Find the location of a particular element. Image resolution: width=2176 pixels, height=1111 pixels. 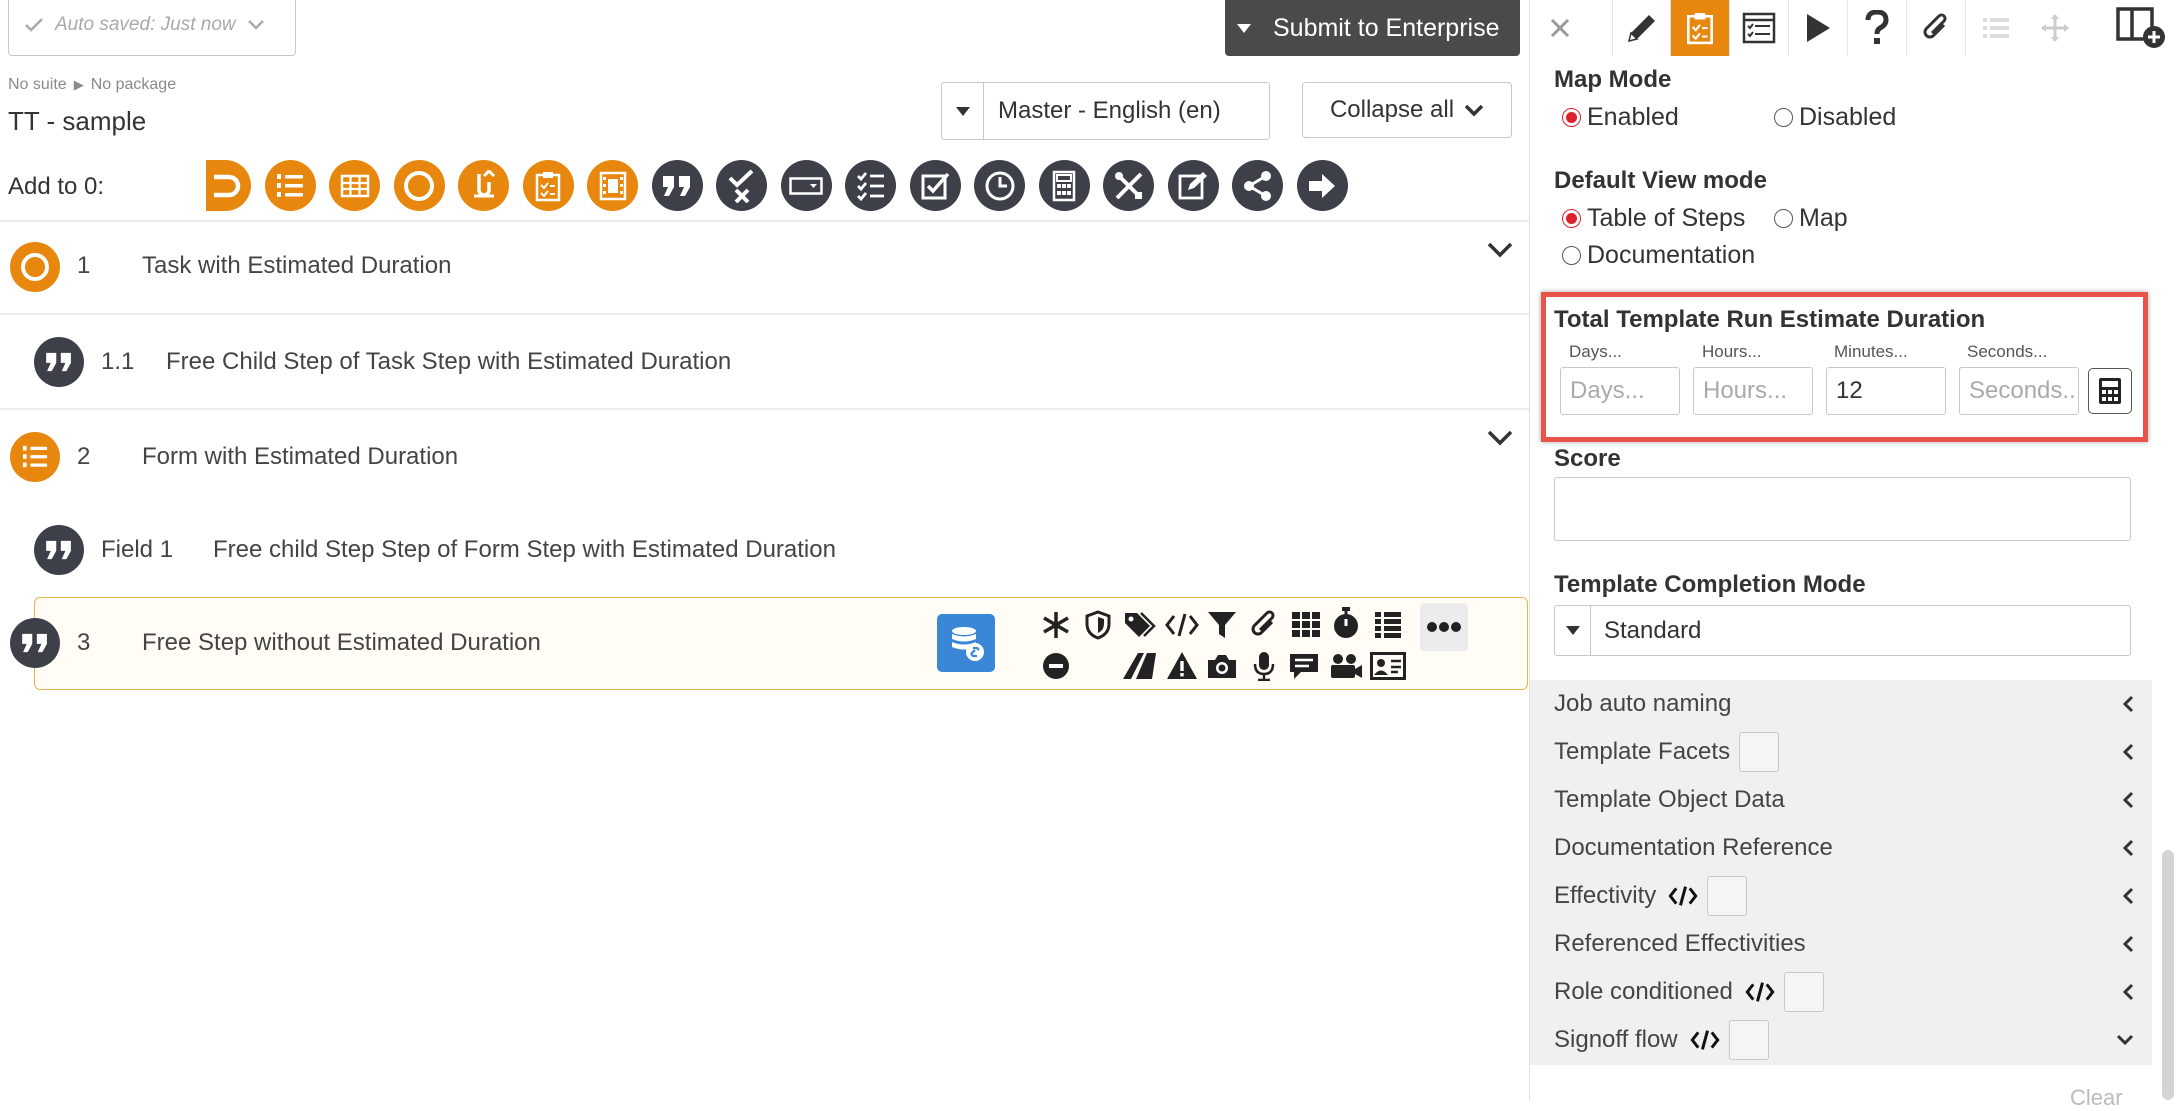

map-mode-enabled-radio: Enabled is located at coordinates (1620, 117).